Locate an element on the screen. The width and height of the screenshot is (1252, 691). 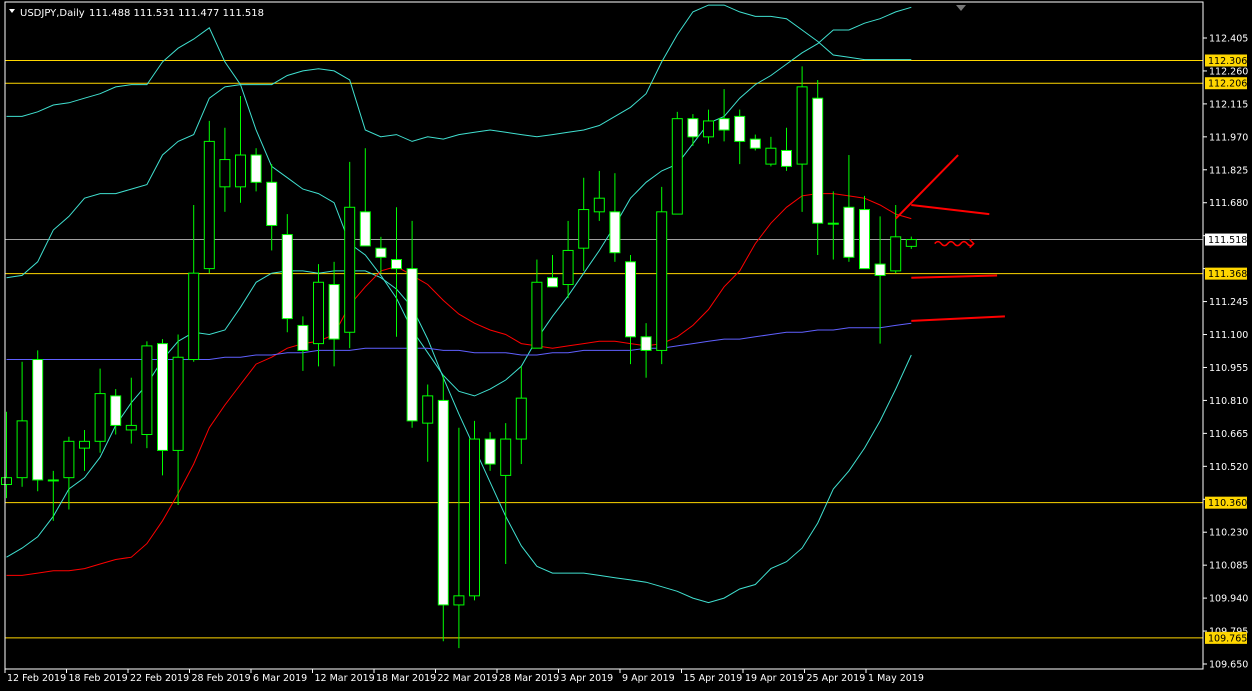
price-tick-label: 110.230 is located at coordinates (1228, 533).